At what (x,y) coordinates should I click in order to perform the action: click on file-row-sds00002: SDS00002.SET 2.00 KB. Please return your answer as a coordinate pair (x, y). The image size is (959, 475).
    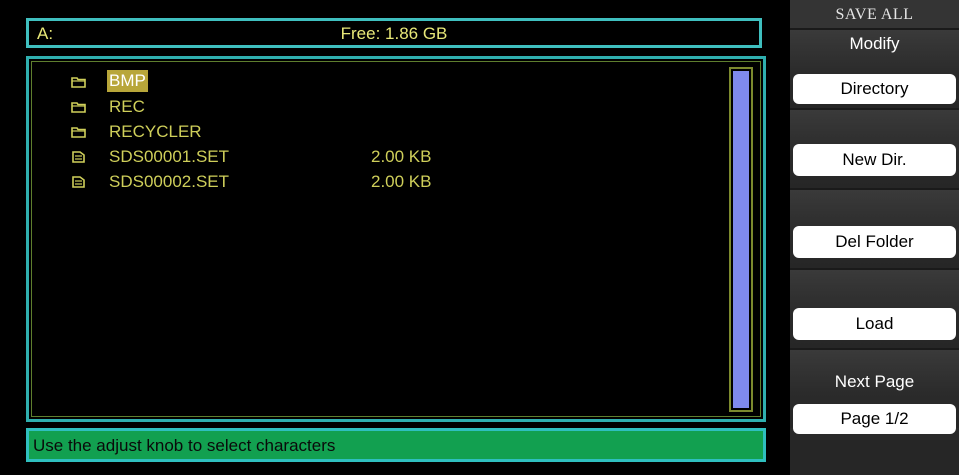
    Looking at the image, I should click on (281, 181).